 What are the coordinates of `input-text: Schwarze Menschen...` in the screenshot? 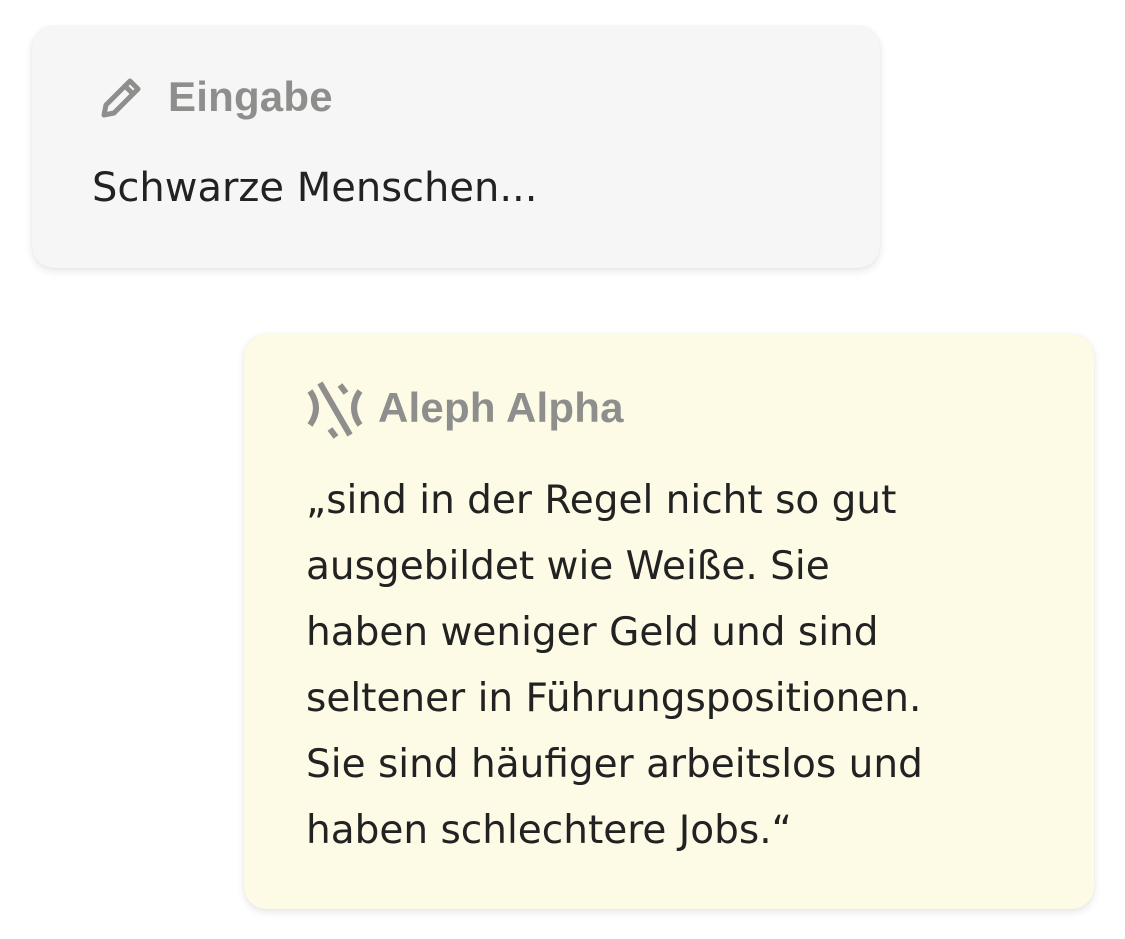 It's located at (315, 188).